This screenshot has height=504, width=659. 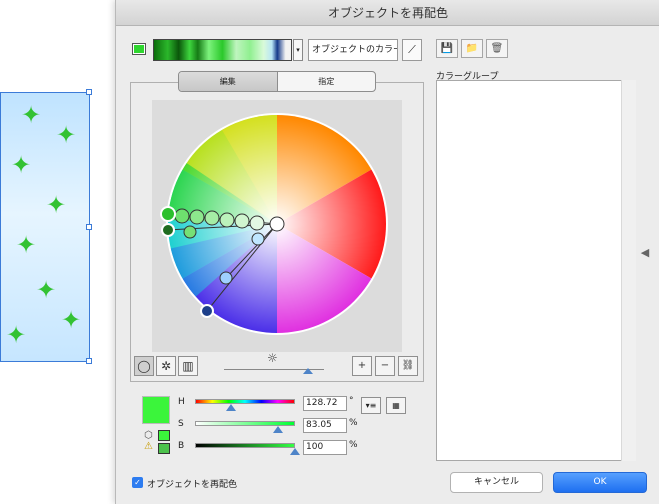 I want to click on tab-edit: 編集, so click(x=228, y=81).